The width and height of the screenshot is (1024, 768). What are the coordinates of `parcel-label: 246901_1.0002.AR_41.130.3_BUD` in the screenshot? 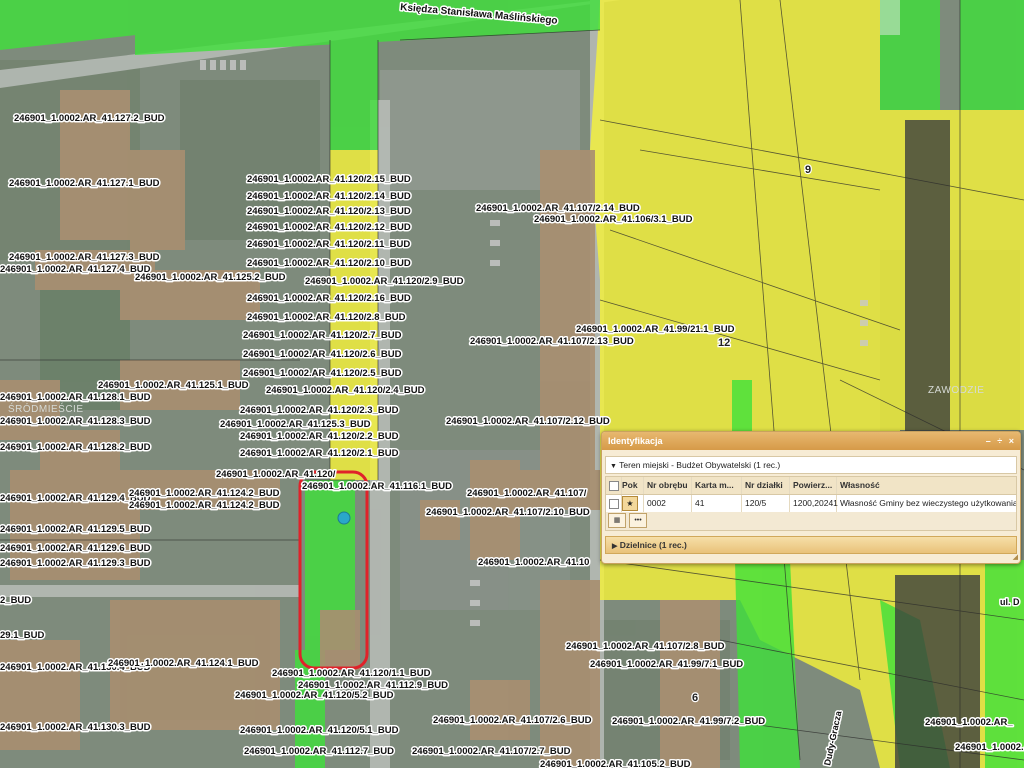 It's located at (75, 727).